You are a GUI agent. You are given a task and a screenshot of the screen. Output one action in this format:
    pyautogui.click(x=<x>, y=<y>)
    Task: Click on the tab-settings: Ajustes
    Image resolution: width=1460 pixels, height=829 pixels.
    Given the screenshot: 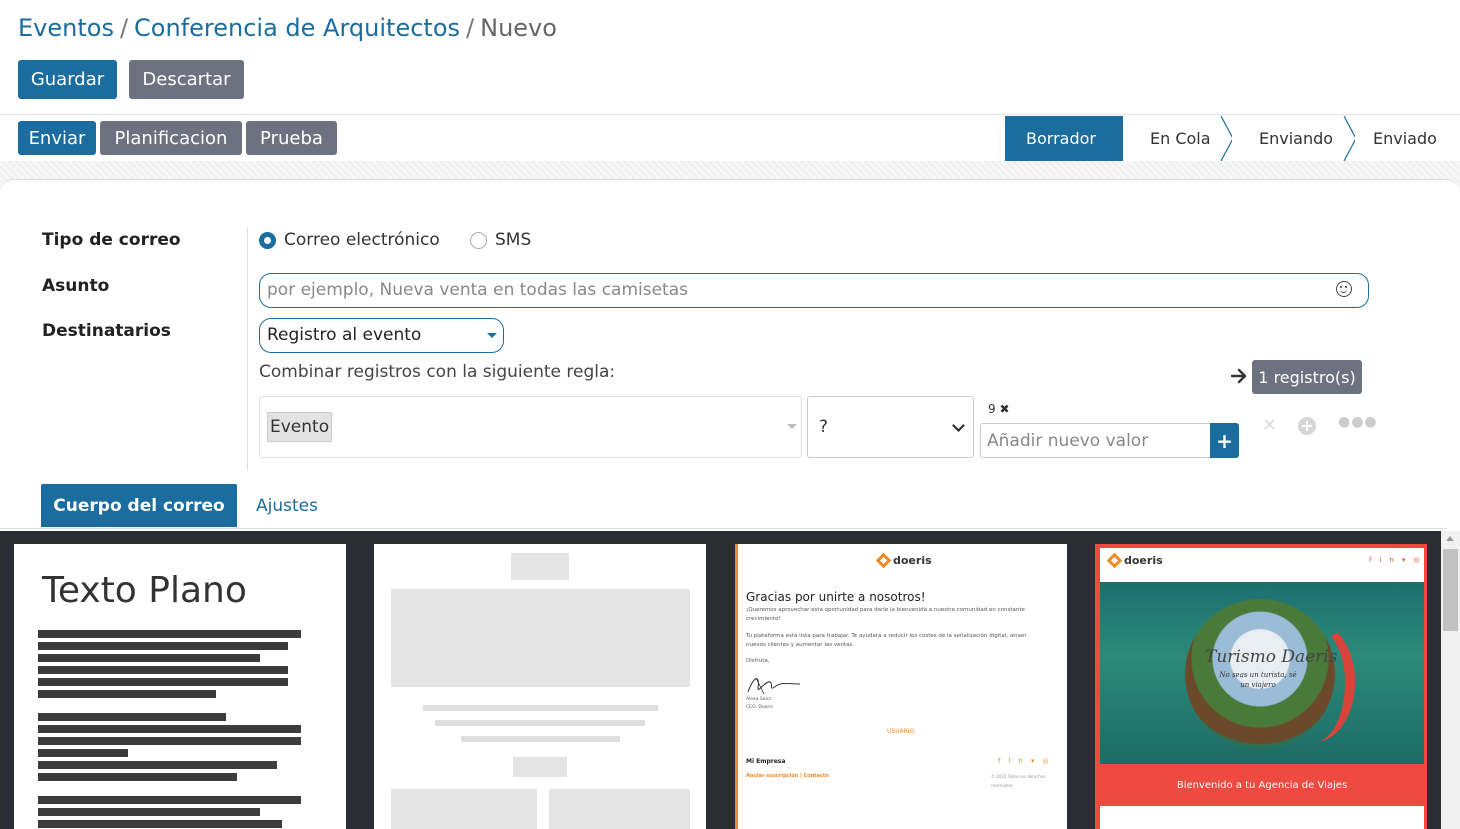 What is the action you would take?
    pyautogui.click(x=287, y=506)
    